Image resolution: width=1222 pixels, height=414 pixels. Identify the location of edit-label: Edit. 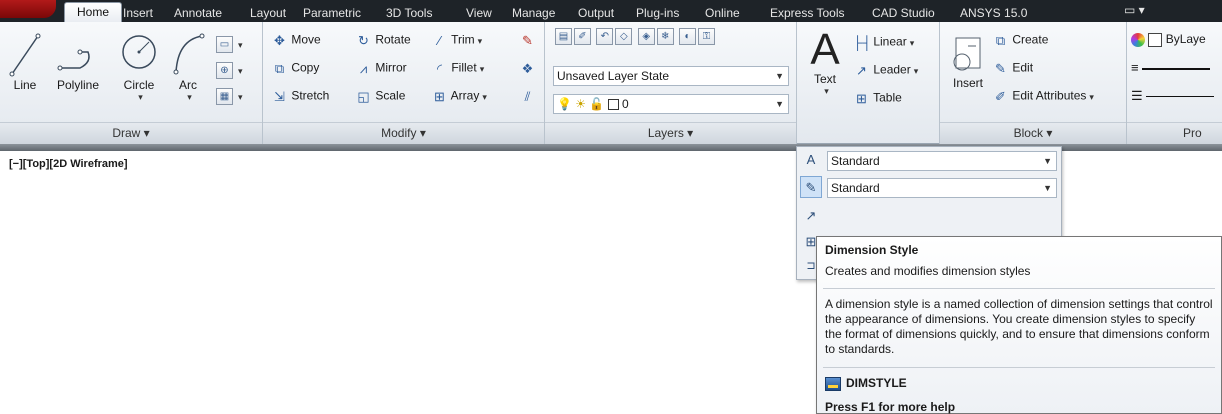
(1023, 67).